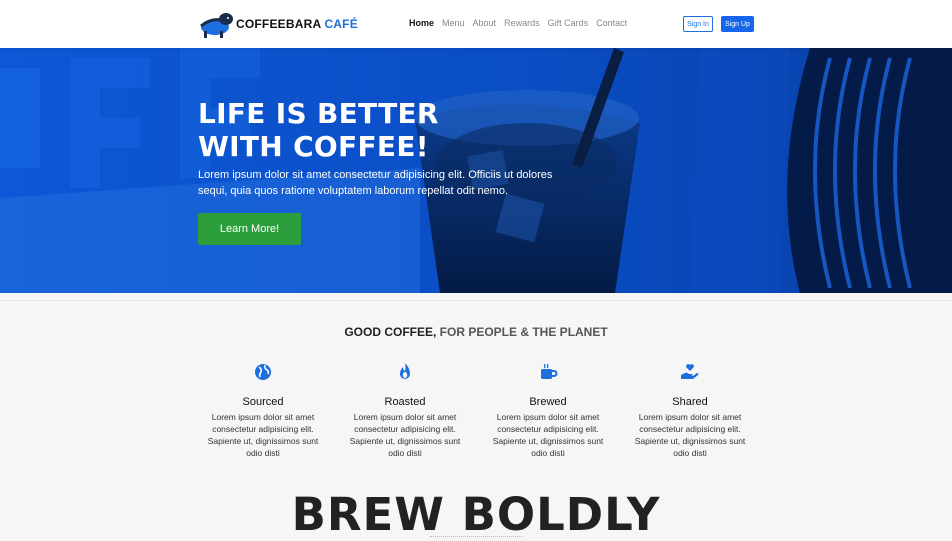  Describe the element at coordinates (476, 537) in the screenshot. I see `brew-subtext-divider` at that location.